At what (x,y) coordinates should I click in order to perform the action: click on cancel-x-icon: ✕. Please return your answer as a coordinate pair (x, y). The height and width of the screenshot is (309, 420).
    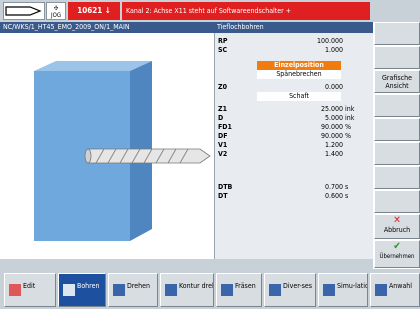
    Looking at the image, I should click on (397, 220).